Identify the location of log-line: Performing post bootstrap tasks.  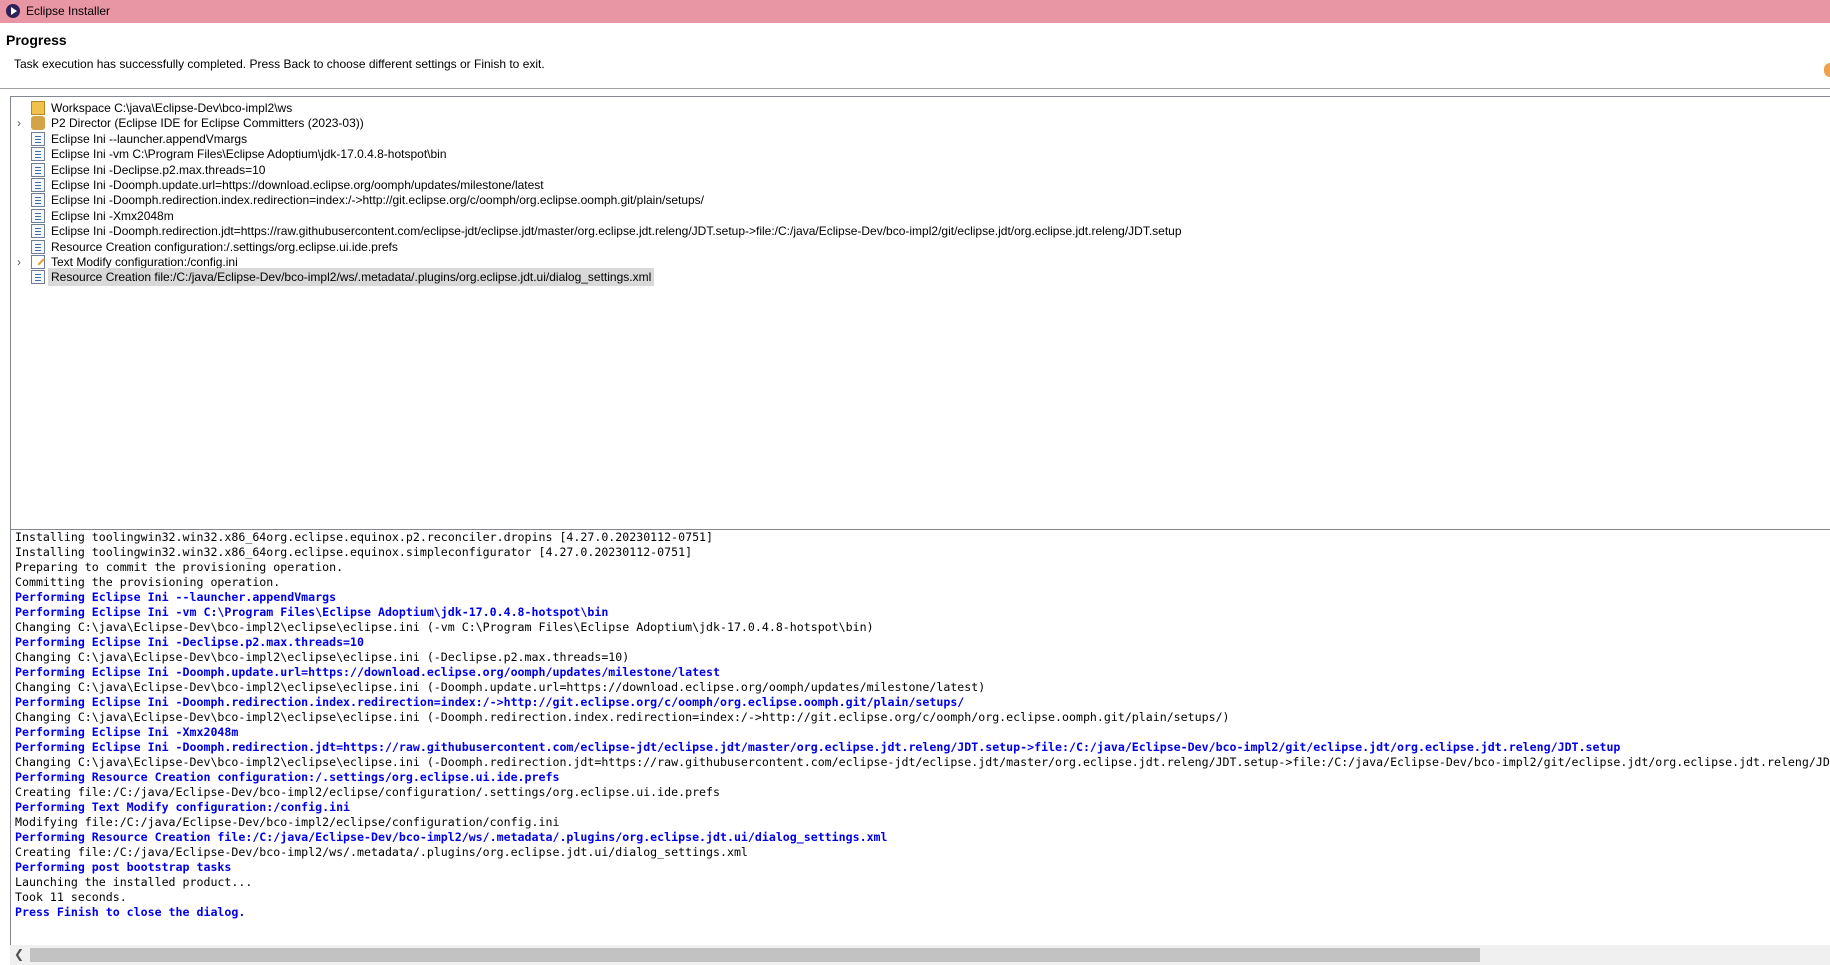
(123, 867).